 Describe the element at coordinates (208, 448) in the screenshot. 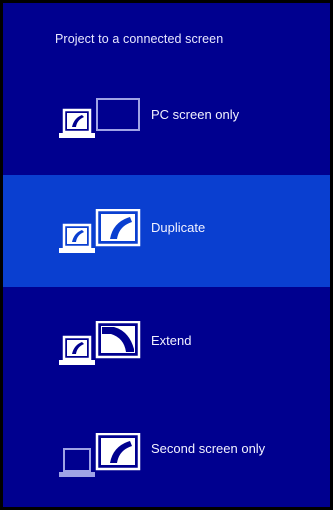

I see `option-label: Second screen only` at that location.